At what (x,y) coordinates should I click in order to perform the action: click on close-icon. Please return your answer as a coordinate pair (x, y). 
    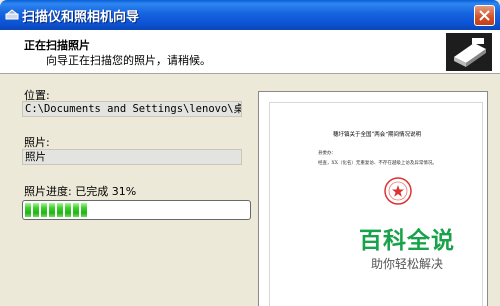
    Looking at the image, I should click on (484, 15).